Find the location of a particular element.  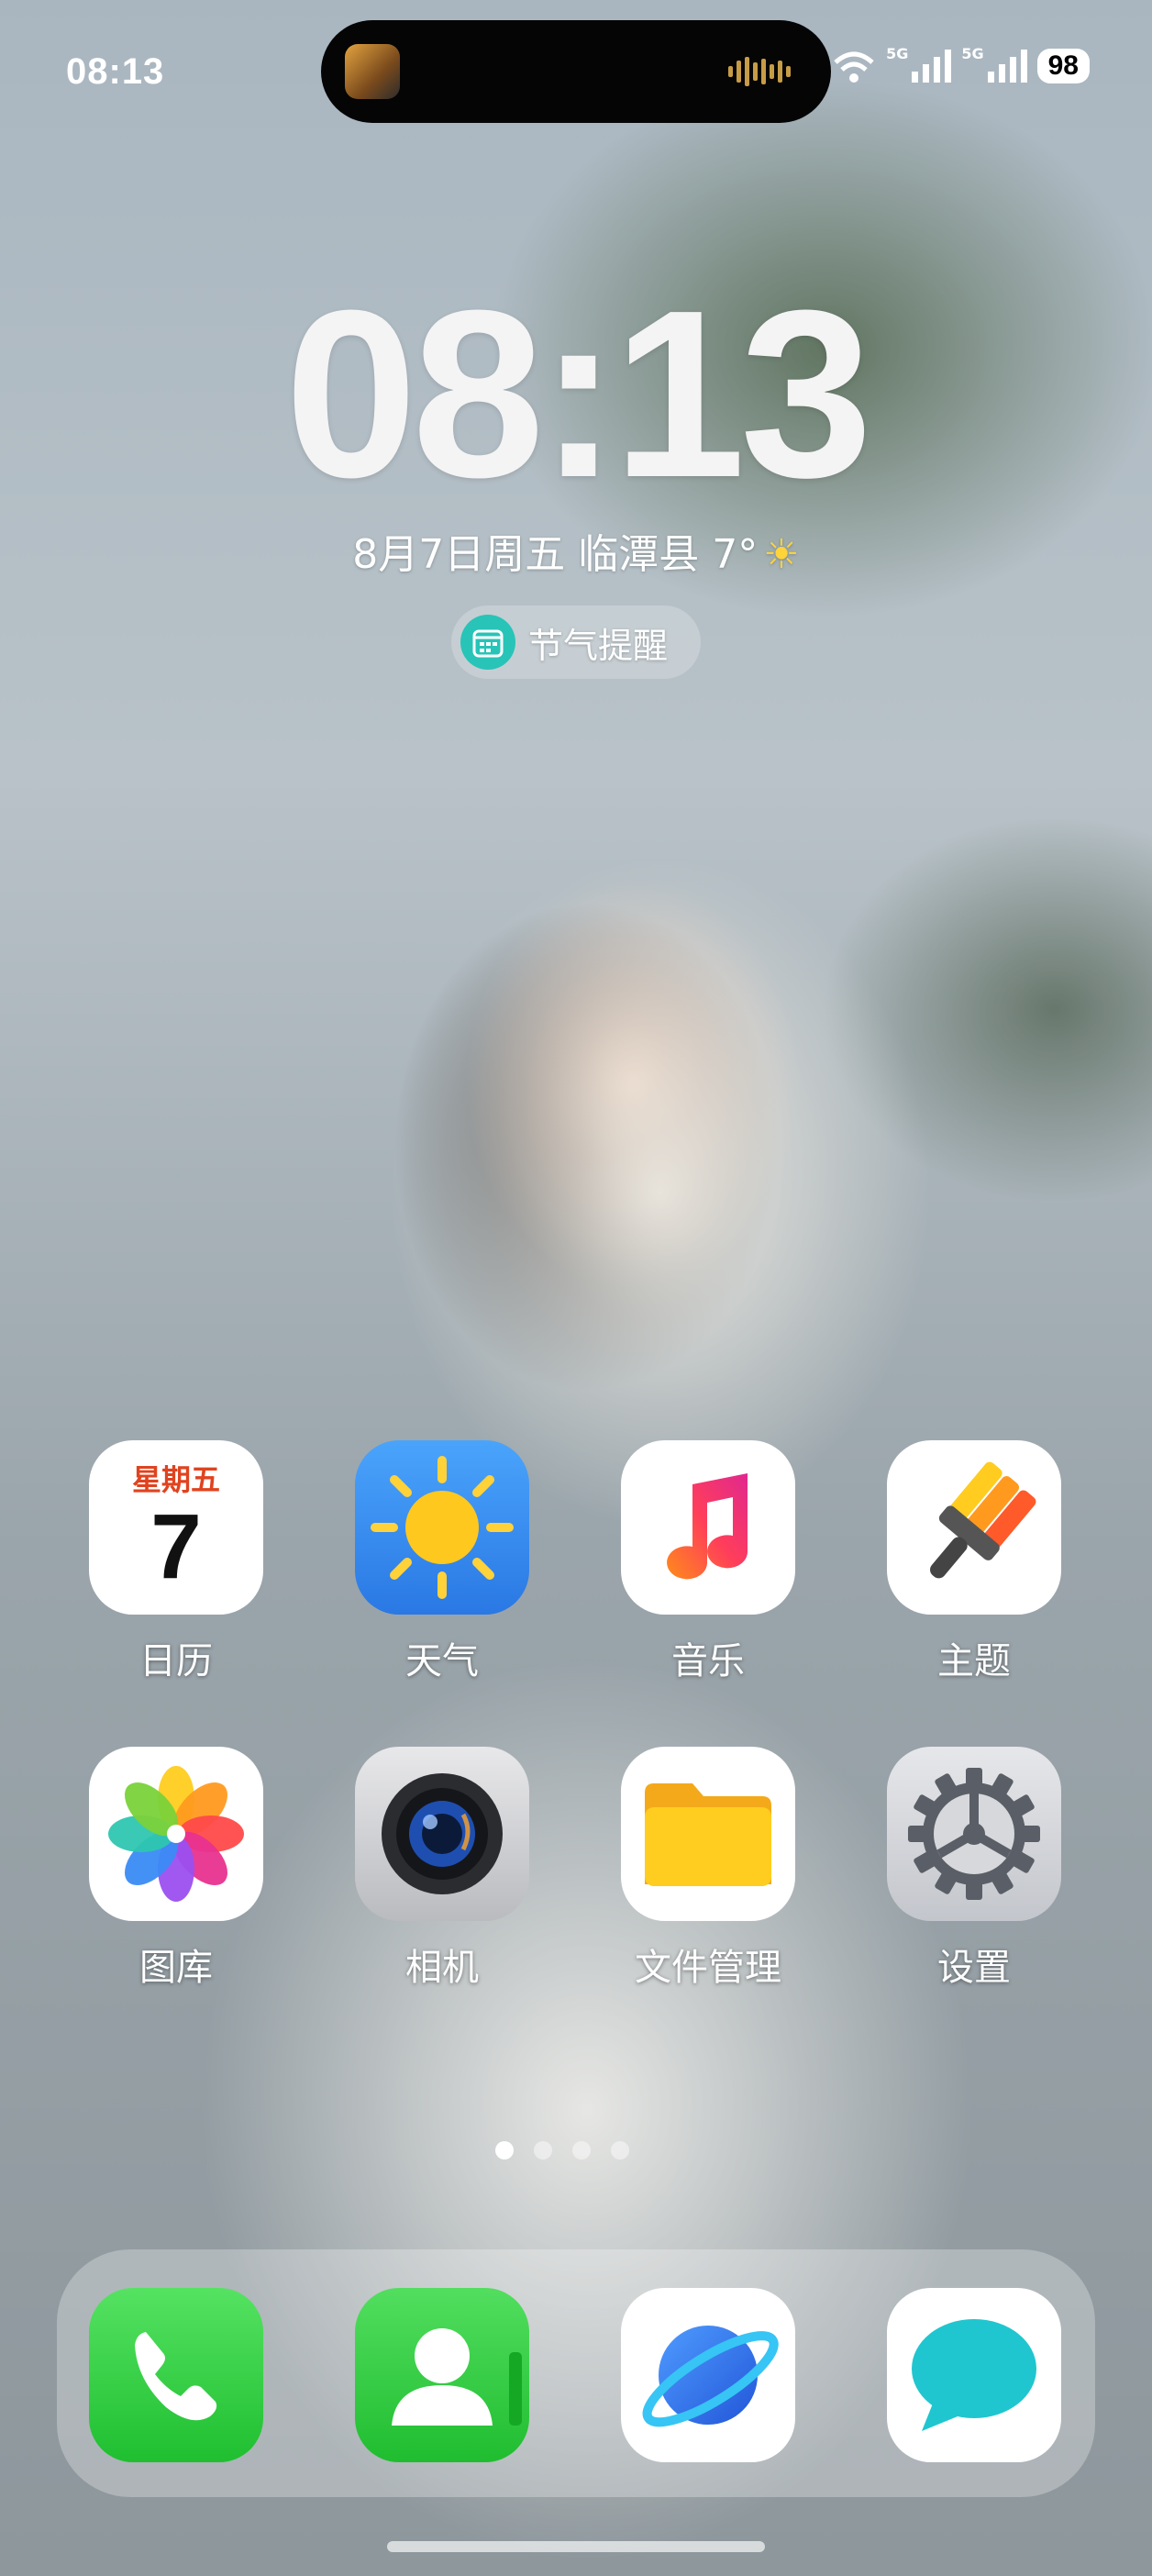

settings-gear-icon is located at coordinates (974, 1834).